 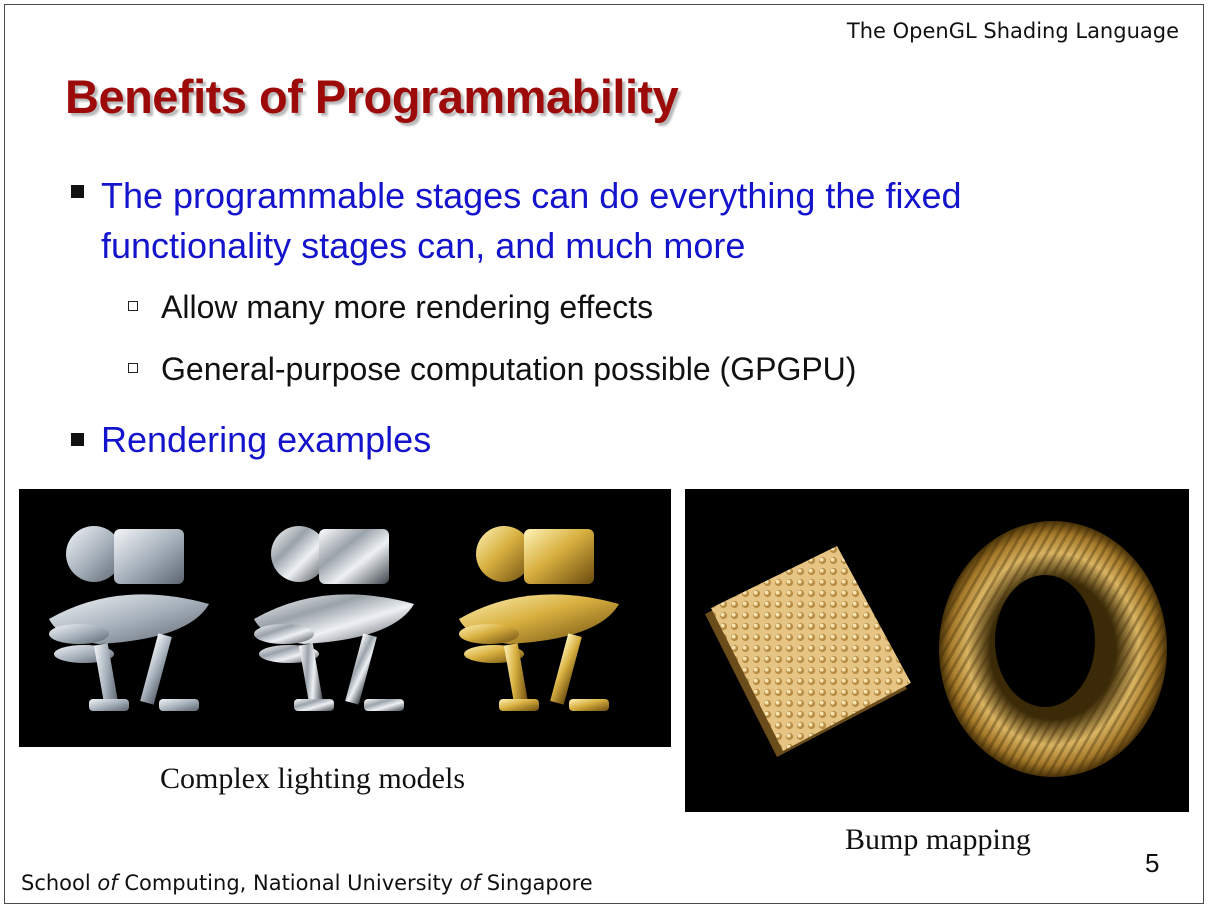 I want to click on bullet-rendering-examples: Rendering examples, so click(x=266, y=439).